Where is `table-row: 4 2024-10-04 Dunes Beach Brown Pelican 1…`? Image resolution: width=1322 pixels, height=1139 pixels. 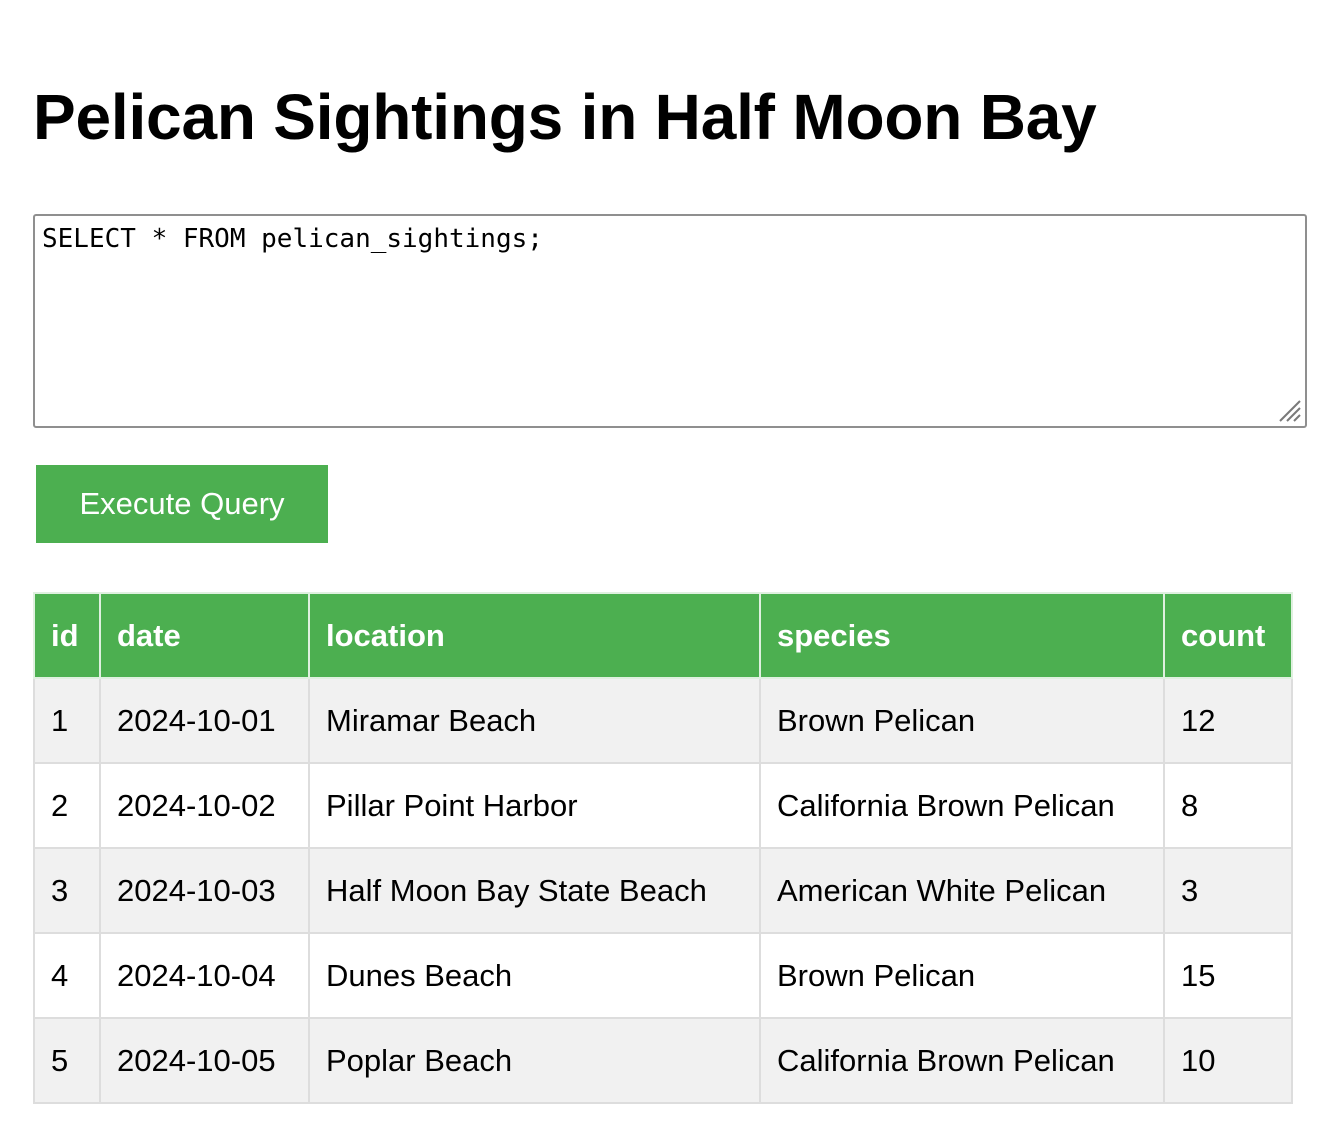
table-row: 4 2024-10-04 Dunes Beach Brown Pelican 1… is located at coordinates (663, 975).